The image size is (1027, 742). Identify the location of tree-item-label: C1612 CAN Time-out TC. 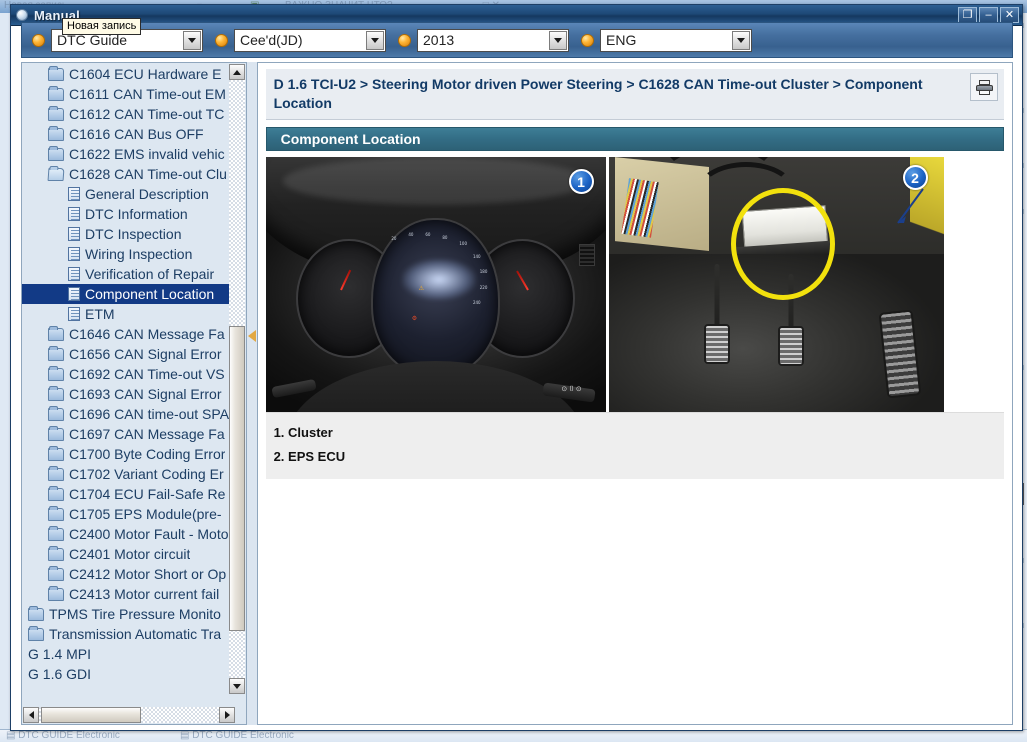
(147, 114).